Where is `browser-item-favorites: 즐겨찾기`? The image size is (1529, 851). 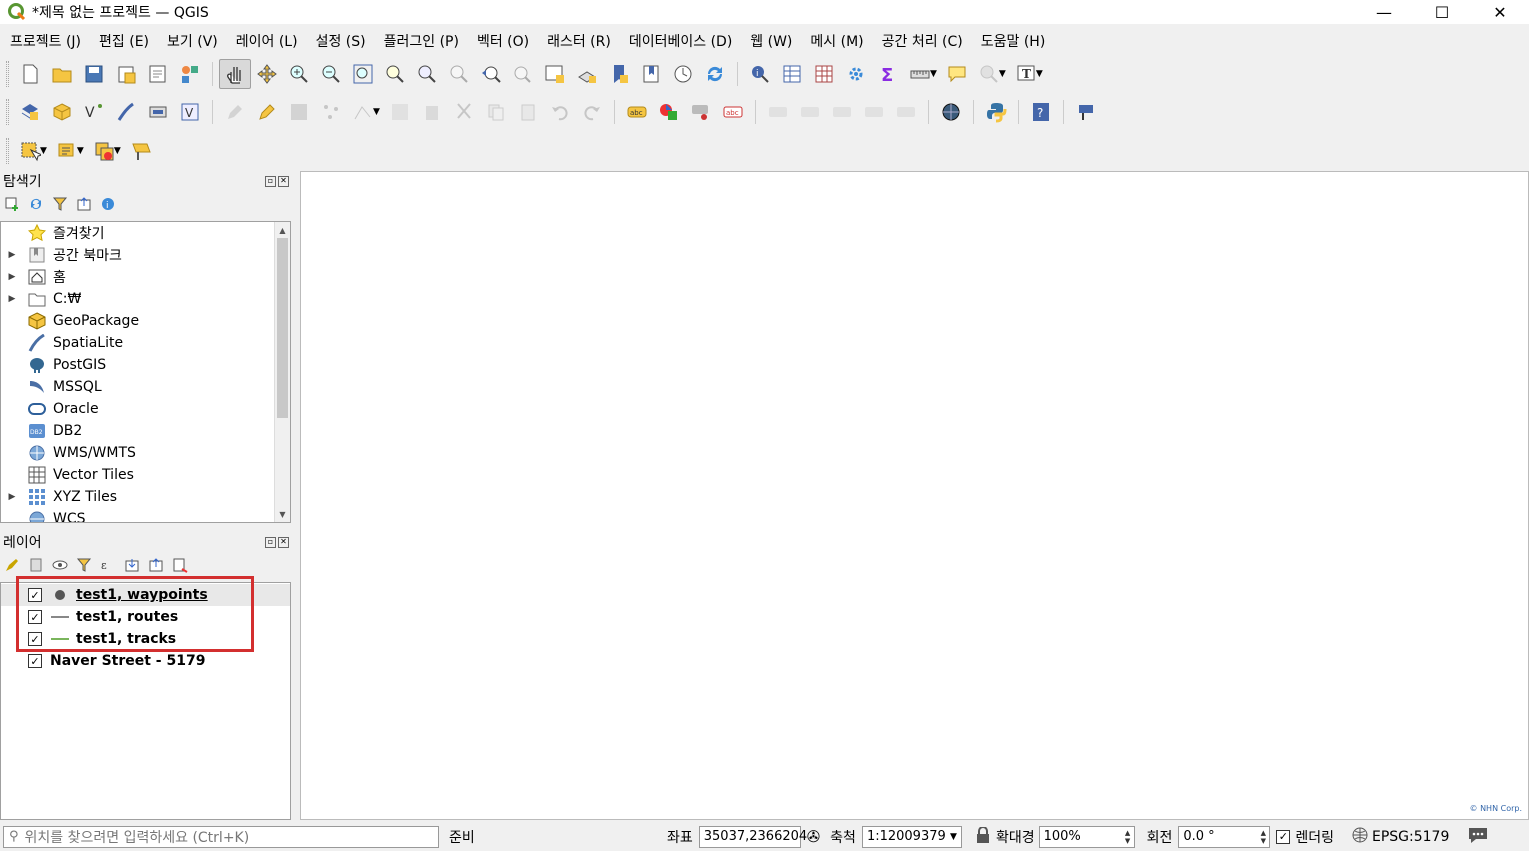 browser-item-favorites: 즐겨찾기 is located at coordinates (145, 233).